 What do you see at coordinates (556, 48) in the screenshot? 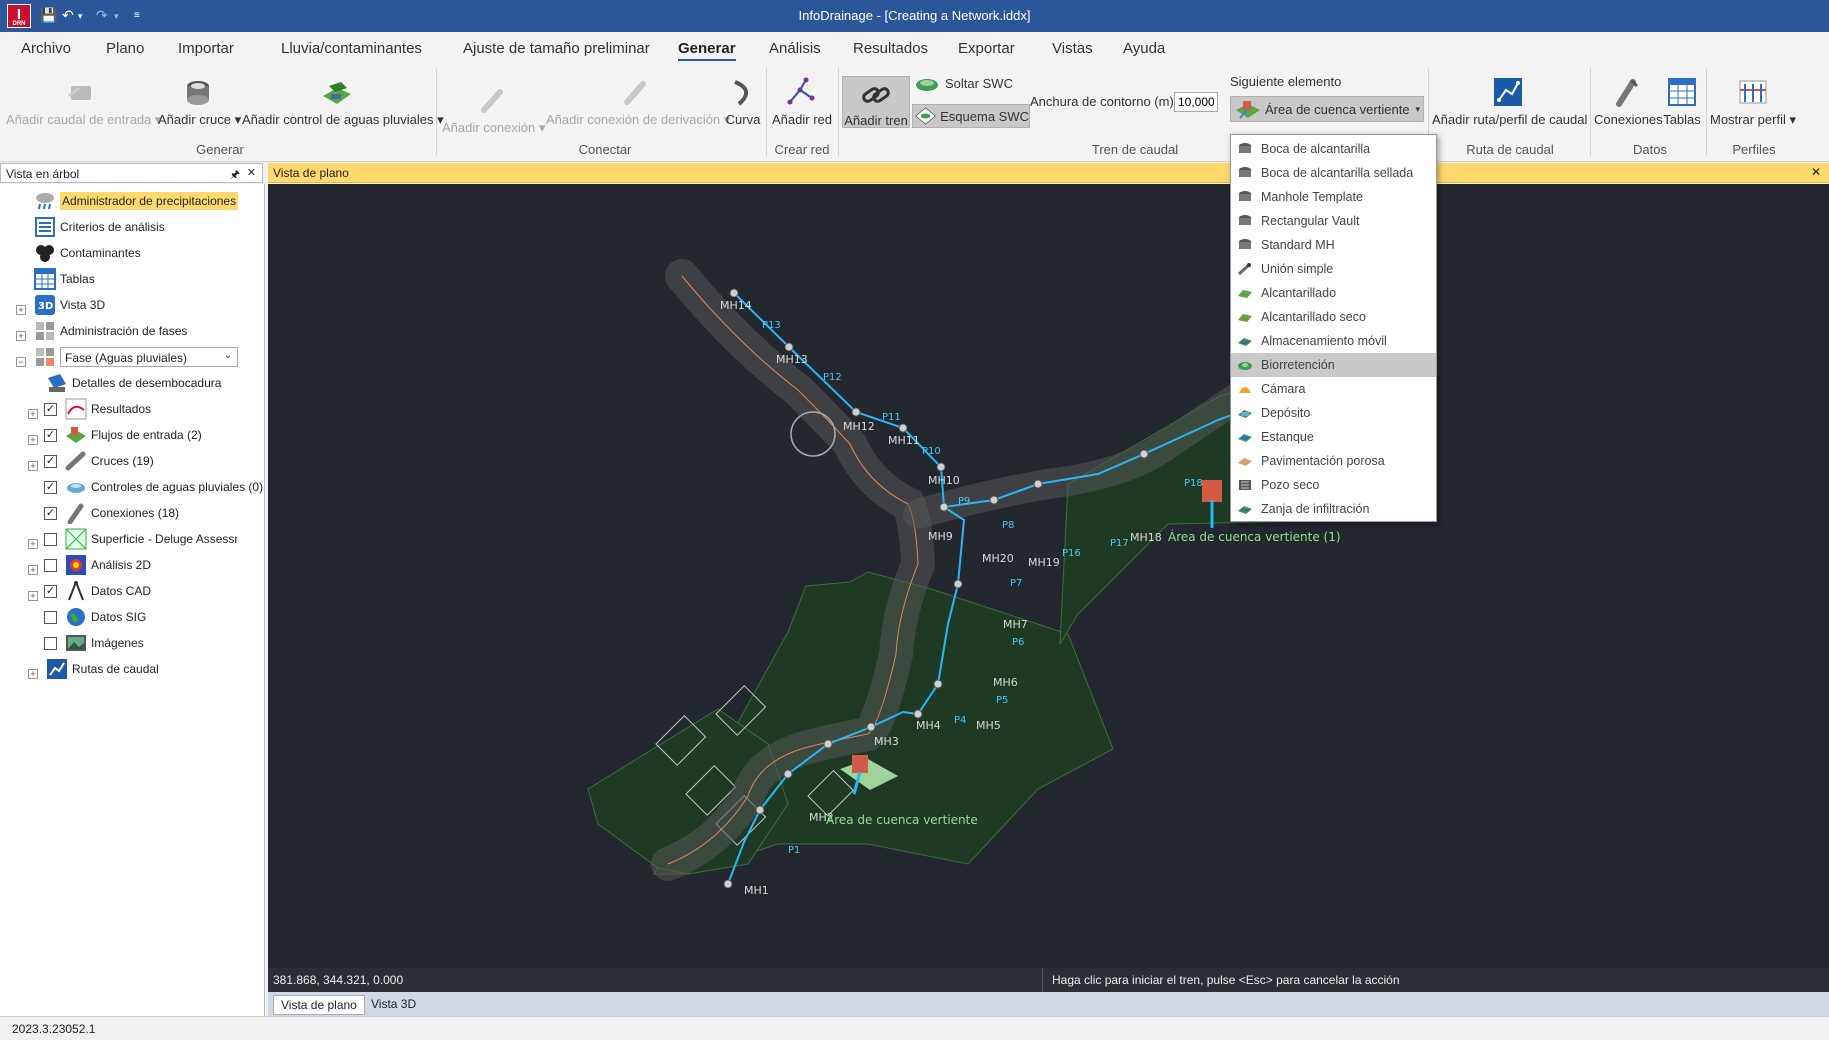
I see `tab-ajuste: Ajuste de tamaño preliminar` at bounding box center [556, 48].